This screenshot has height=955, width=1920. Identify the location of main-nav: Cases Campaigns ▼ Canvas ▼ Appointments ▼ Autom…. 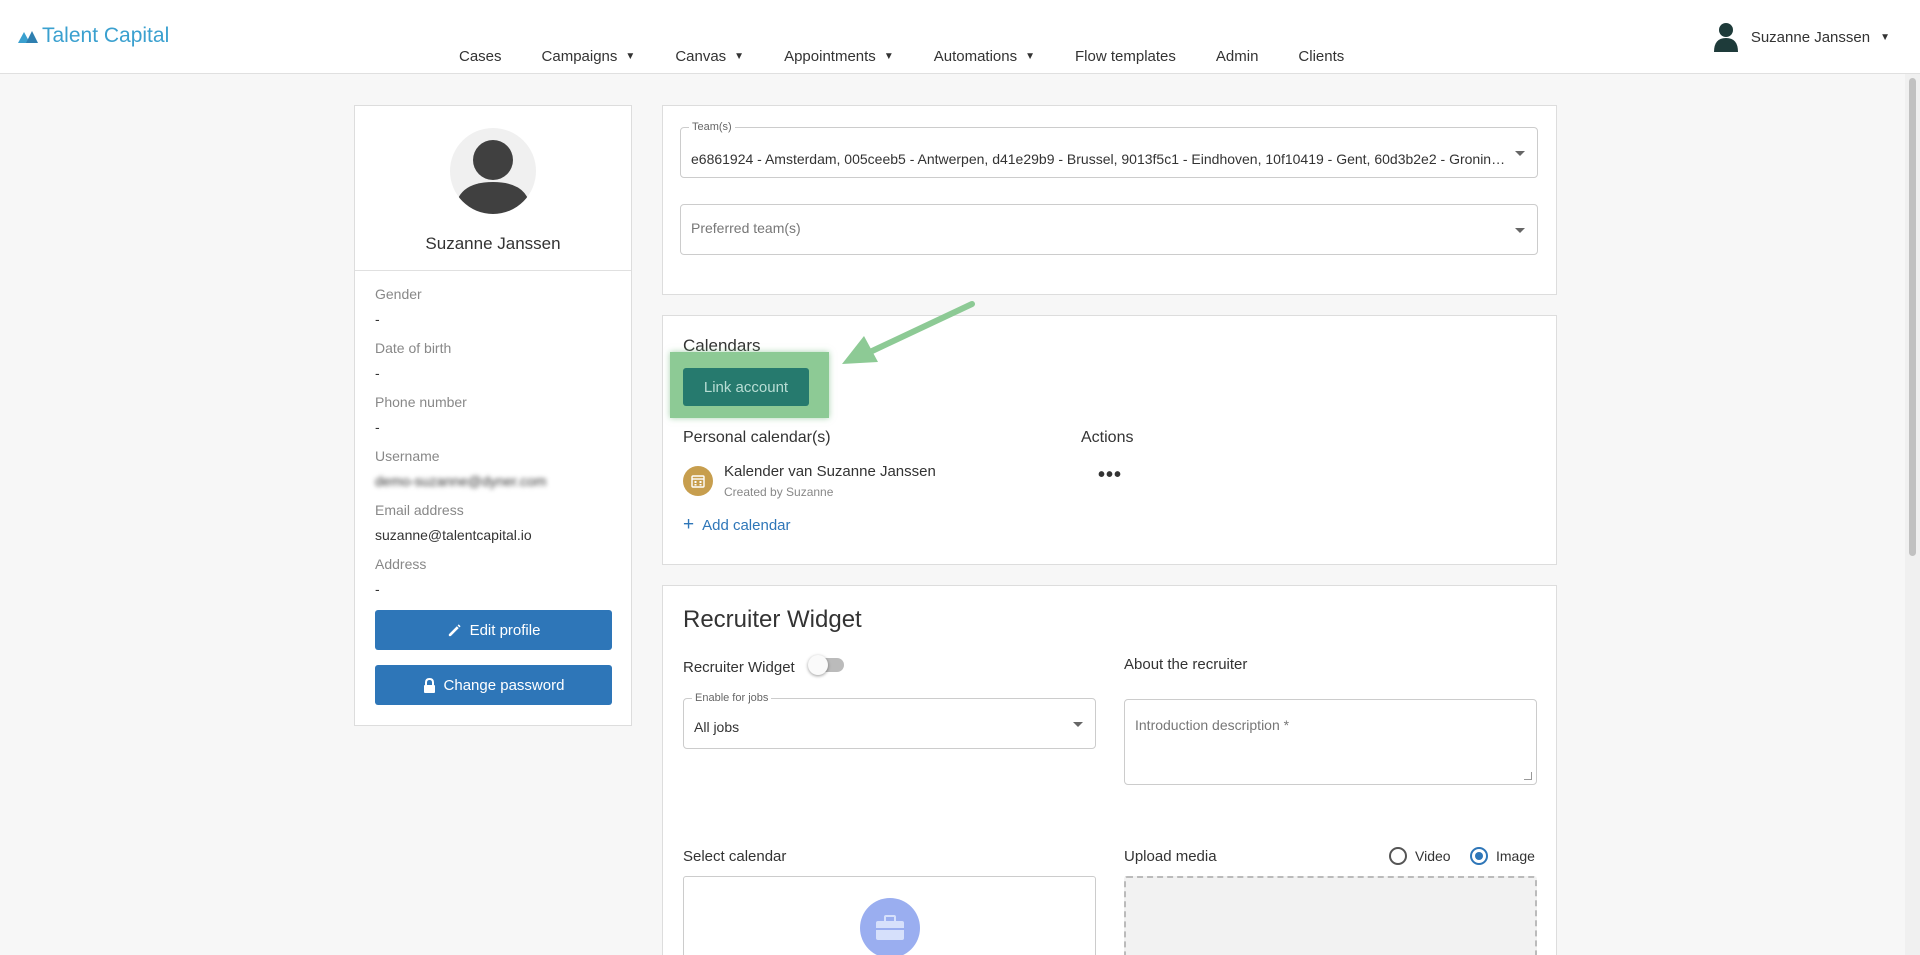
(921, 56).